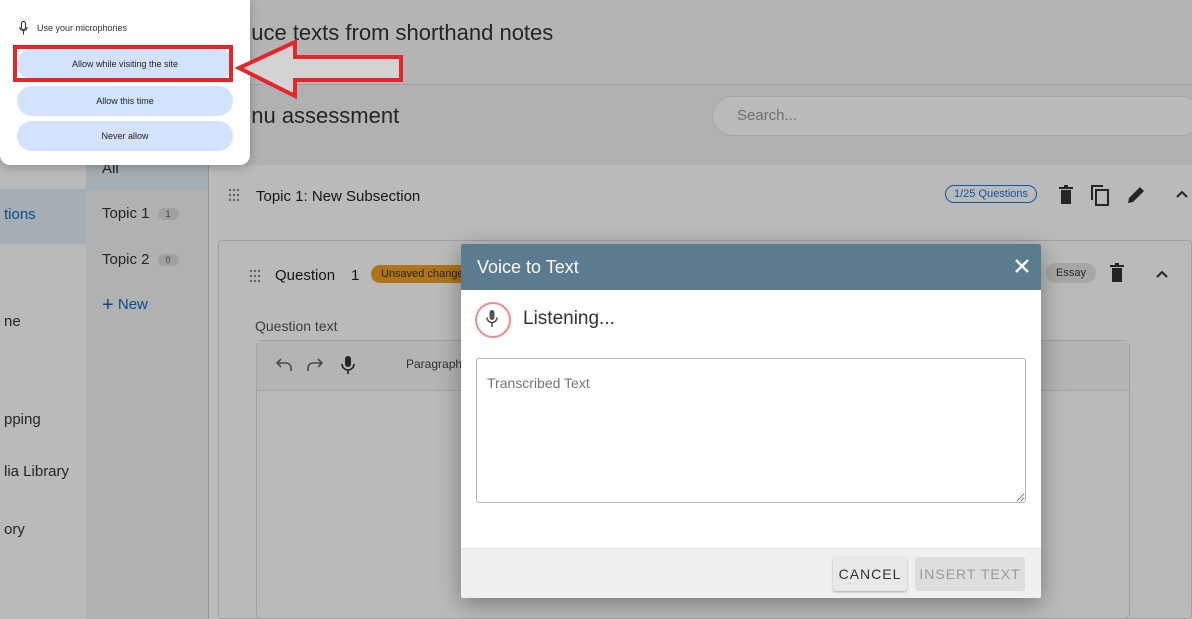 The width and height of the screenshot is (1192, 619). I want to click on never-allow-button: Never allow, so click(125, 136).